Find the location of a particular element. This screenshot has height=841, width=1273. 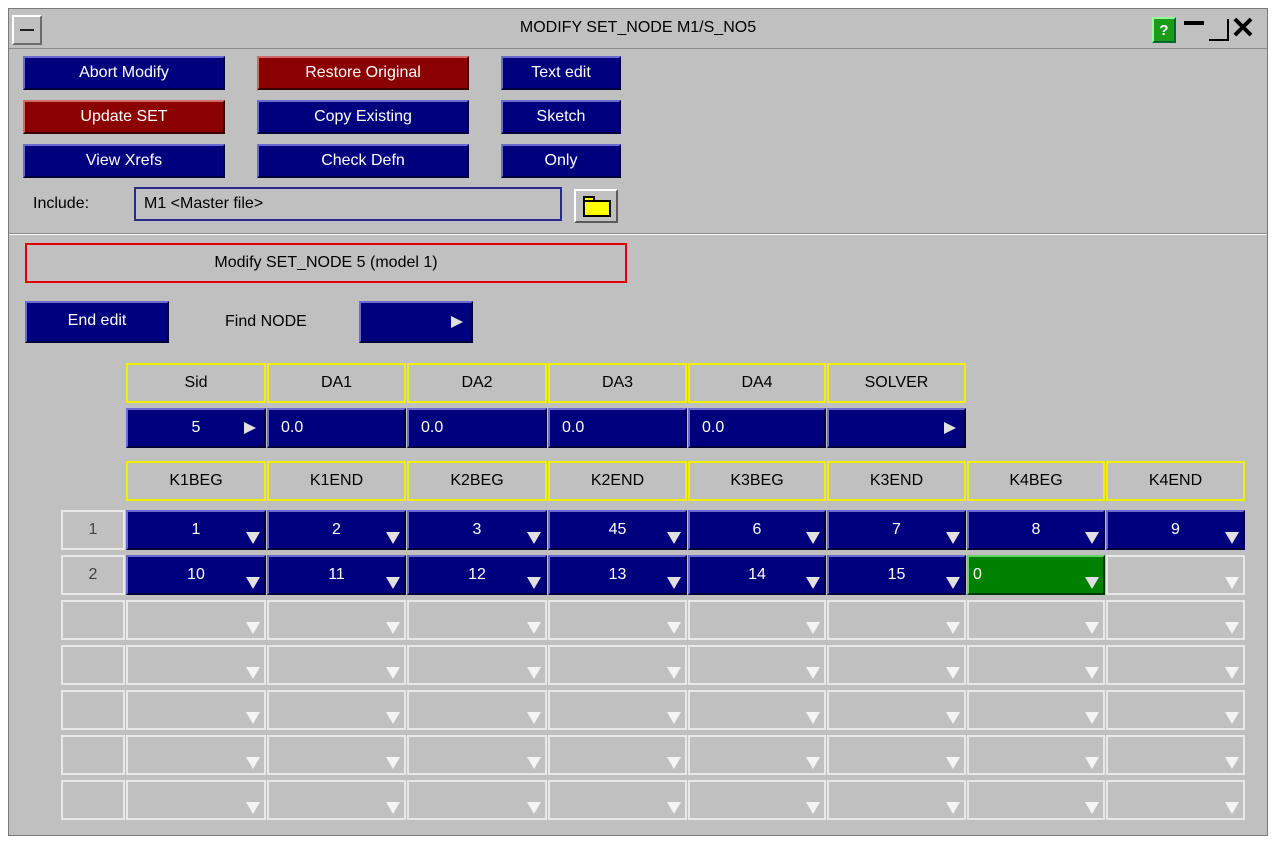

include-field: M1 <Master file> is located at coordinates (348, 204).